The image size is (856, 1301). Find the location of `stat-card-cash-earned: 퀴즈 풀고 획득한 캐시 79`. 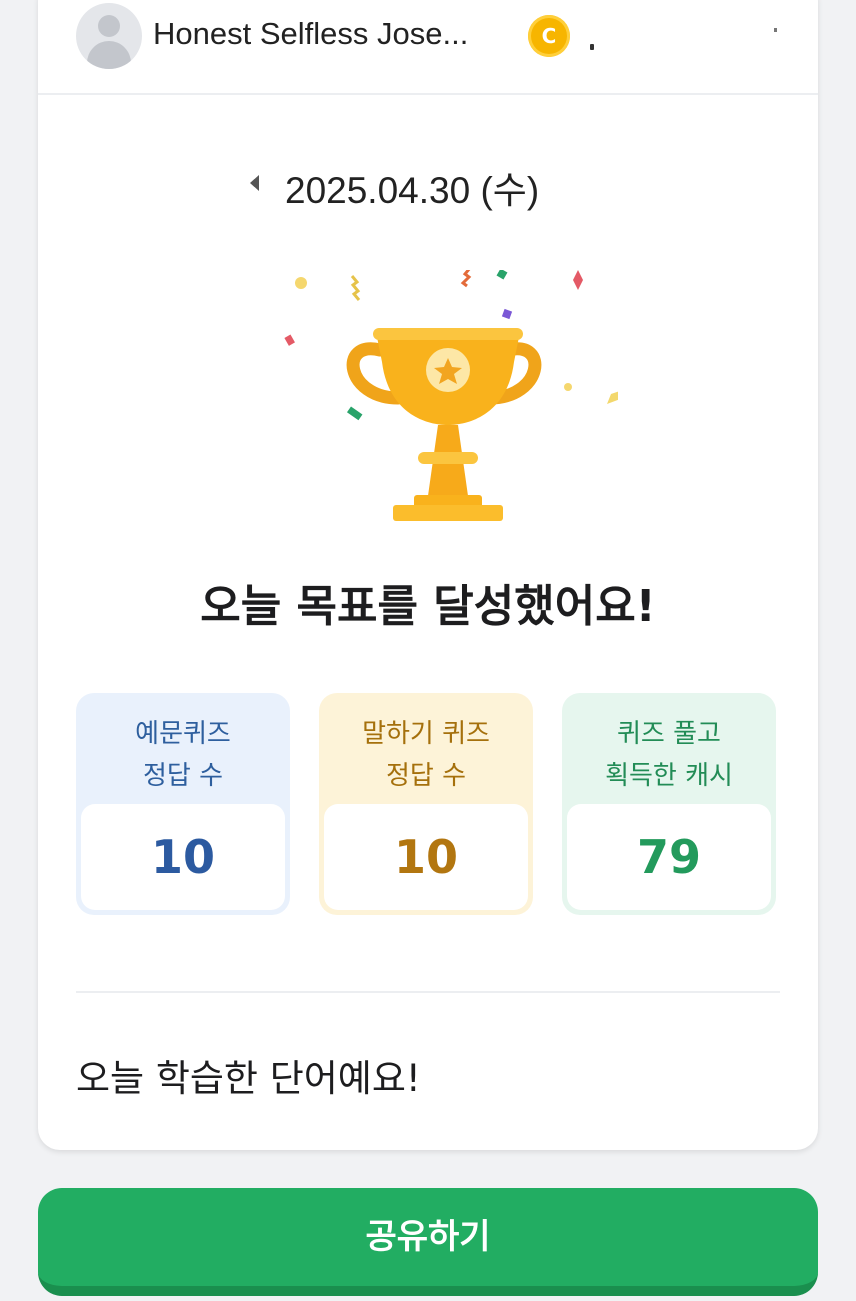

stat-card-cash-earned: 퀴즈 풀고 획득한 캐시 79 is located at coordinates (669, 804).